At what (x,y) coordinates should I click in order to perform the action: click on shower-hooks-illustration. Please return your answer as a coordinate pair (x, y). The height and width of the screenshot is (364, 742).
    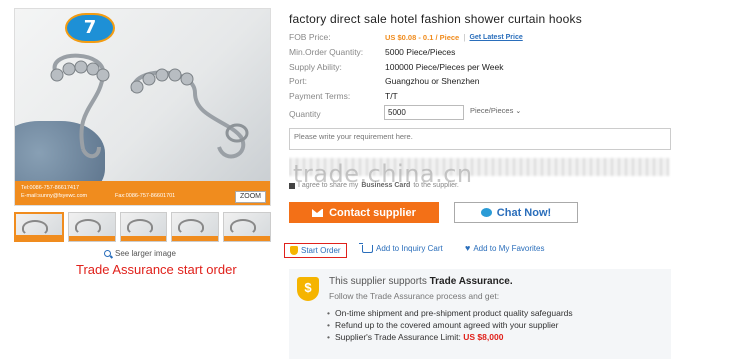
    Looking at the image, I should click on (149, 106).